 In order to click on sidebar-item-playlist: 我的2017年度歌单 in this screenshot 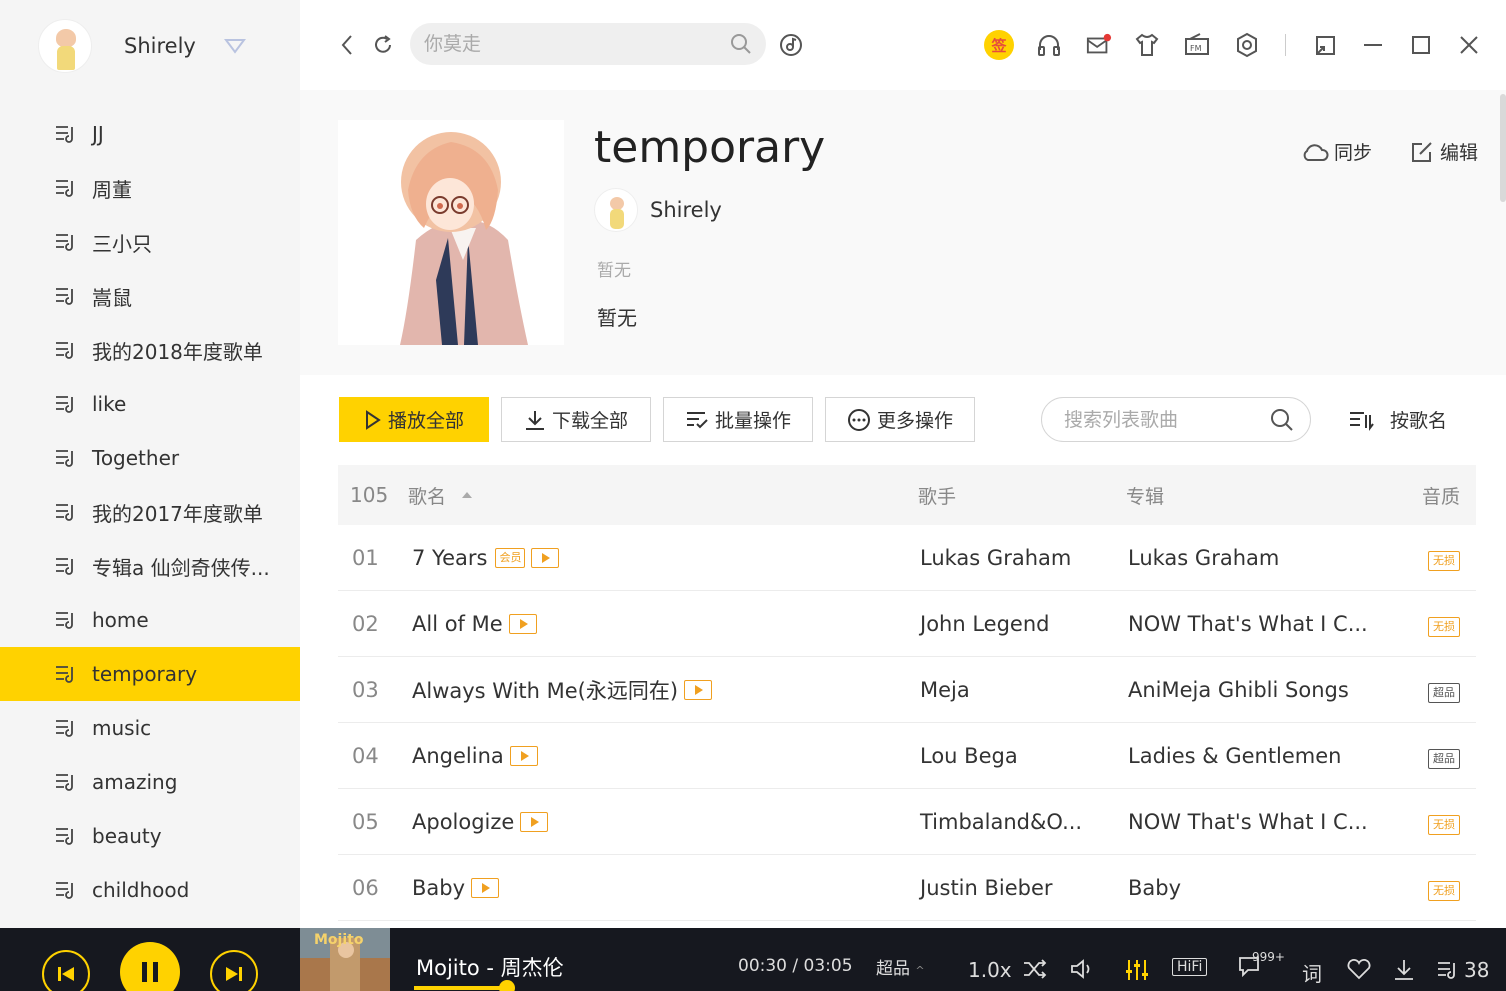, I will do `click(150, 512)`.